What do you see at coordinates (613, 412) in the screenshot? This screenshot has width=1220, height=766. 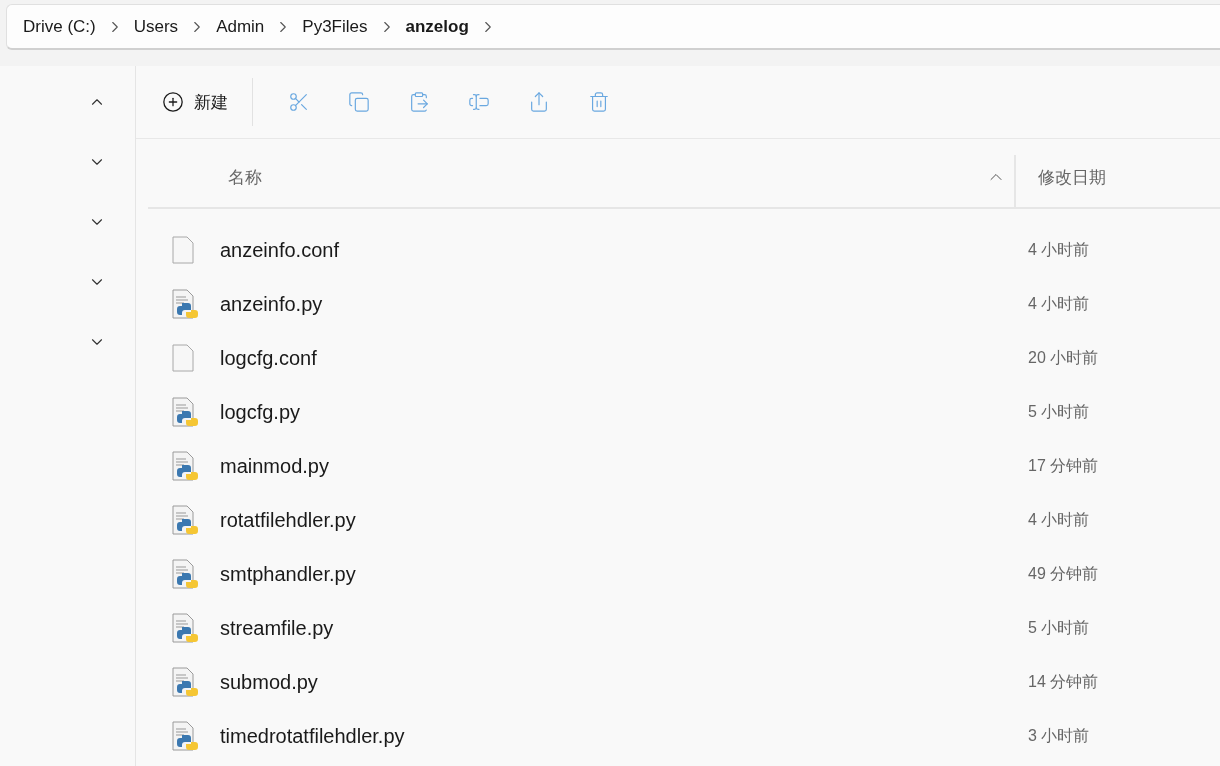 I see `file-name: logcfg.py` at bounding box center [613, 412].